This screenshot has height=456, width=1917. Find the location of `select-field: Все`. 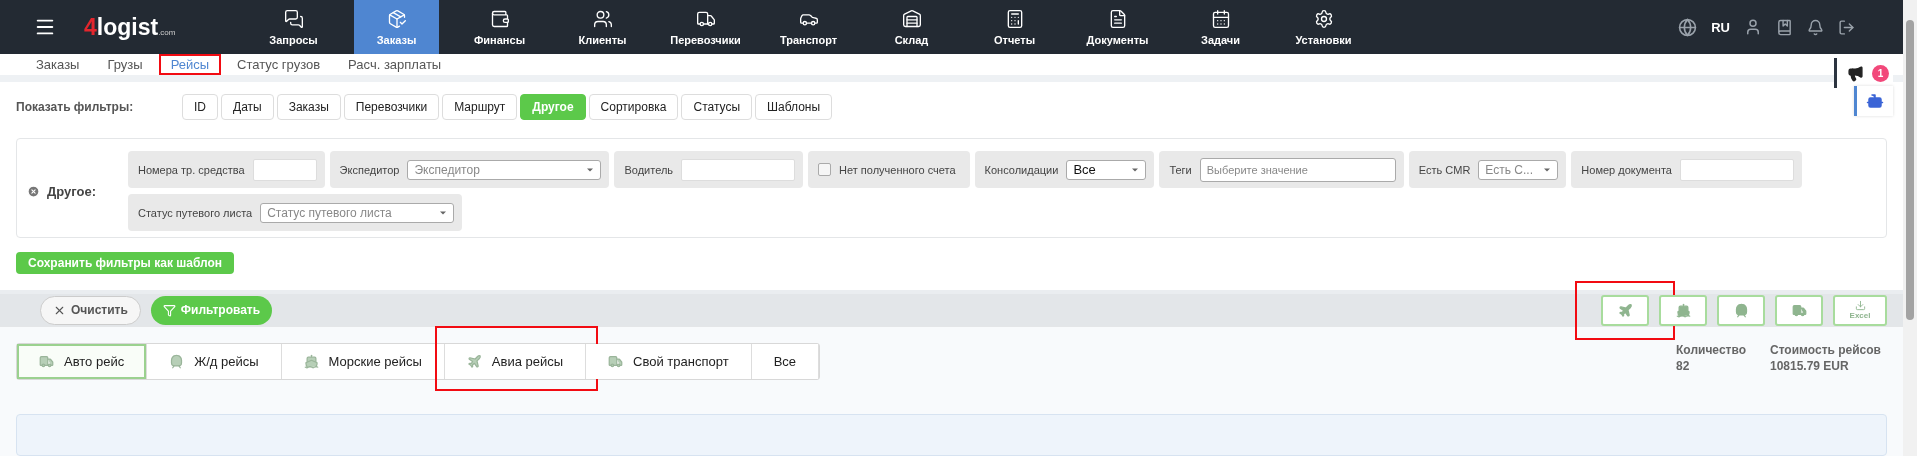

select-field: Все is located at coordinates (1106, 169).